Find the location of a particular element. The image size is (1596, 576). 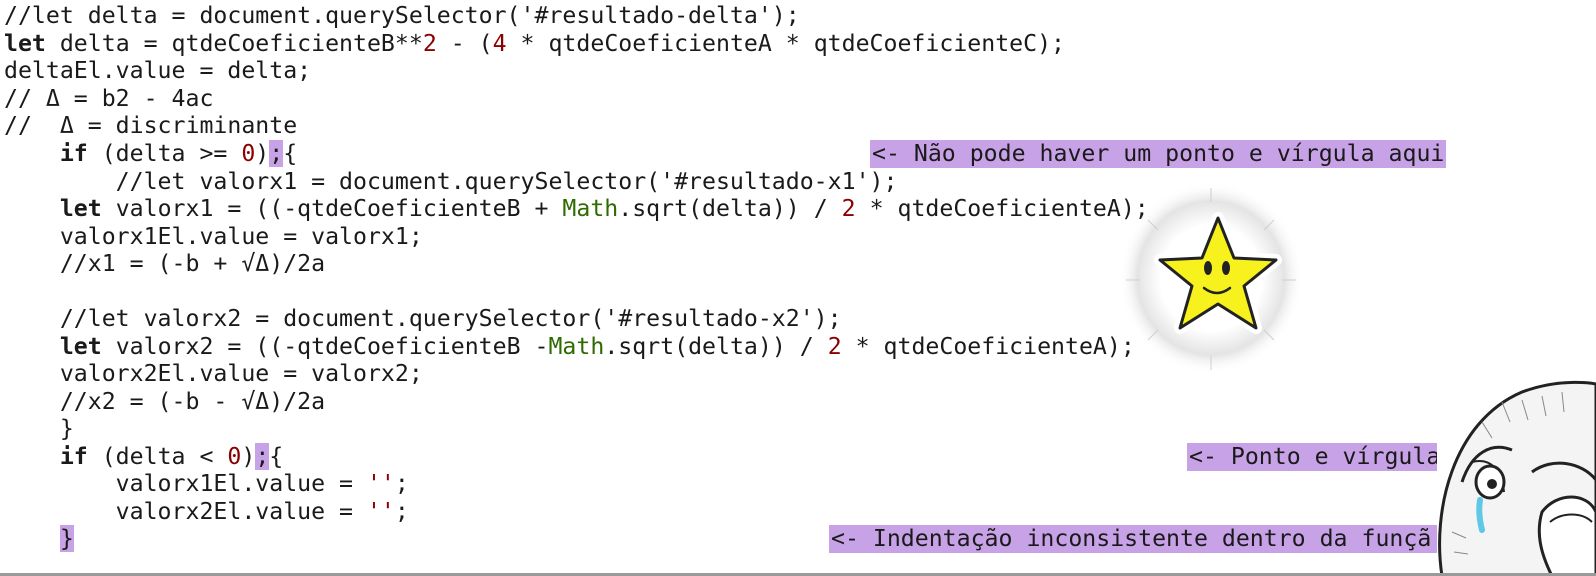

code-line-19: valorx2El.value = ''; is located at coordinates (206, 512).